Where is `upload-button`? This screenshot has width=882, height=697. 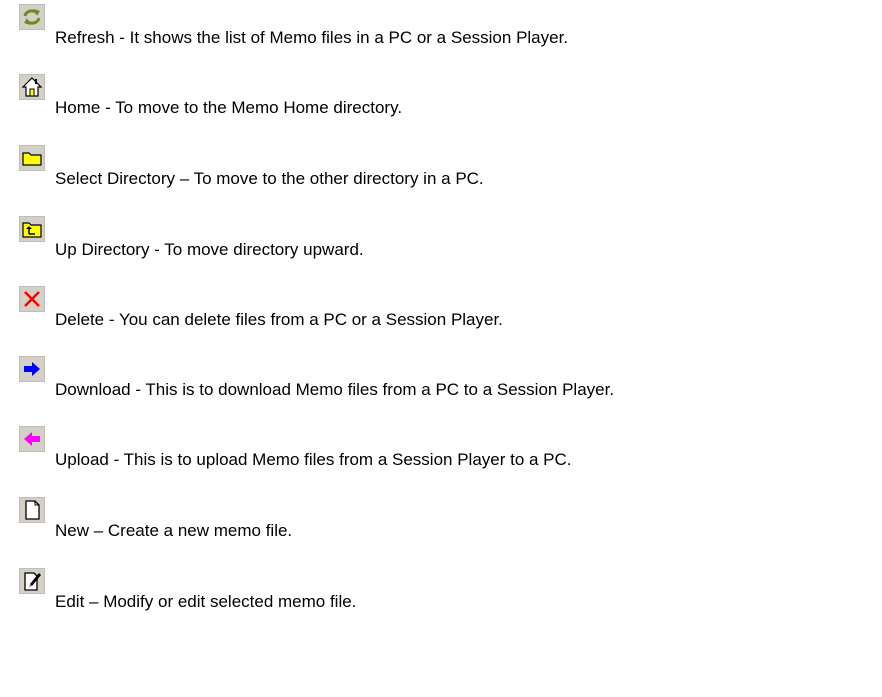
upload-button is located at coordinates (32, 439).